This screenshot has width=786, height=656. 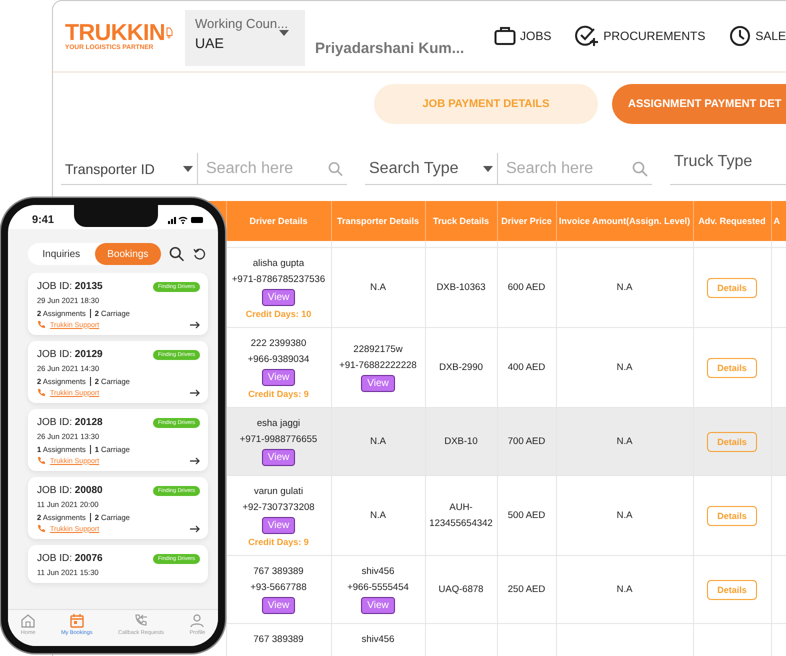 What do you see at coordinates (278, 588) in the screenshot?
I see `table-cell-text: +93-5667788` at bounding box center [278, 588].